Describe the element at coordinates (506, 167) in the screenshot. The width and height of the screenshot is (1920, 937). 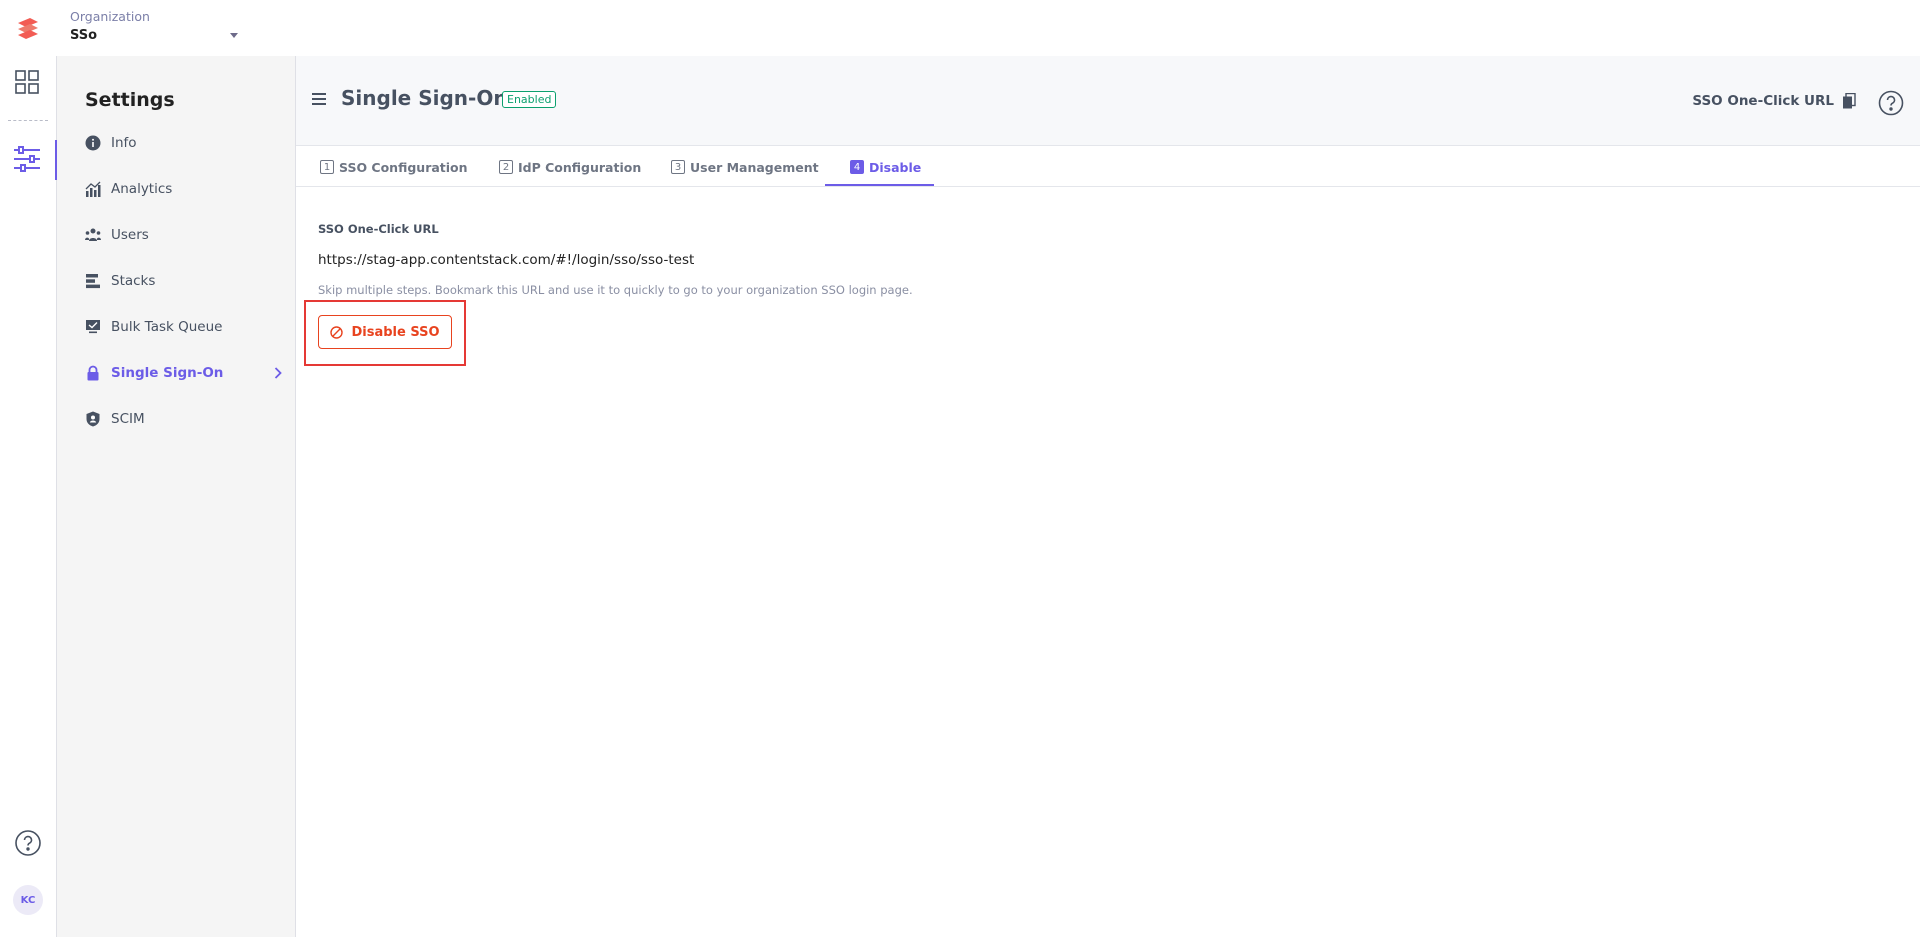
I see `tab-number: 2` at that location.